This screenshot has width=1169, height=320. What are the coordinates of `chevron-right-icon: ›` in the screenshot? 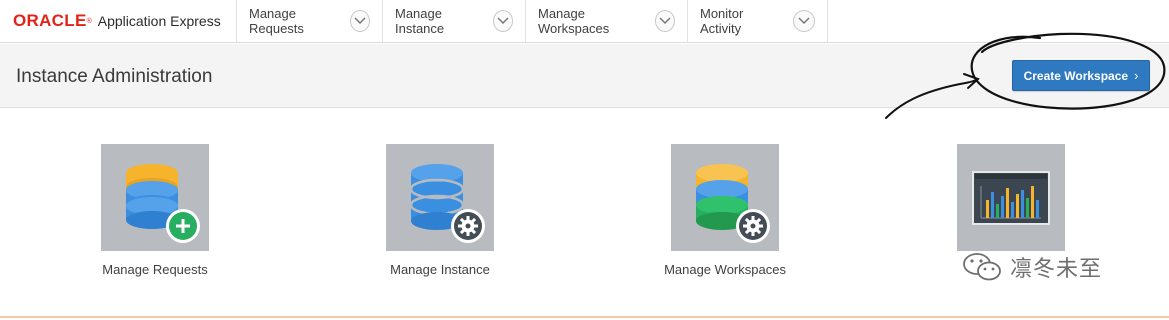 It's located at (1136, 75).